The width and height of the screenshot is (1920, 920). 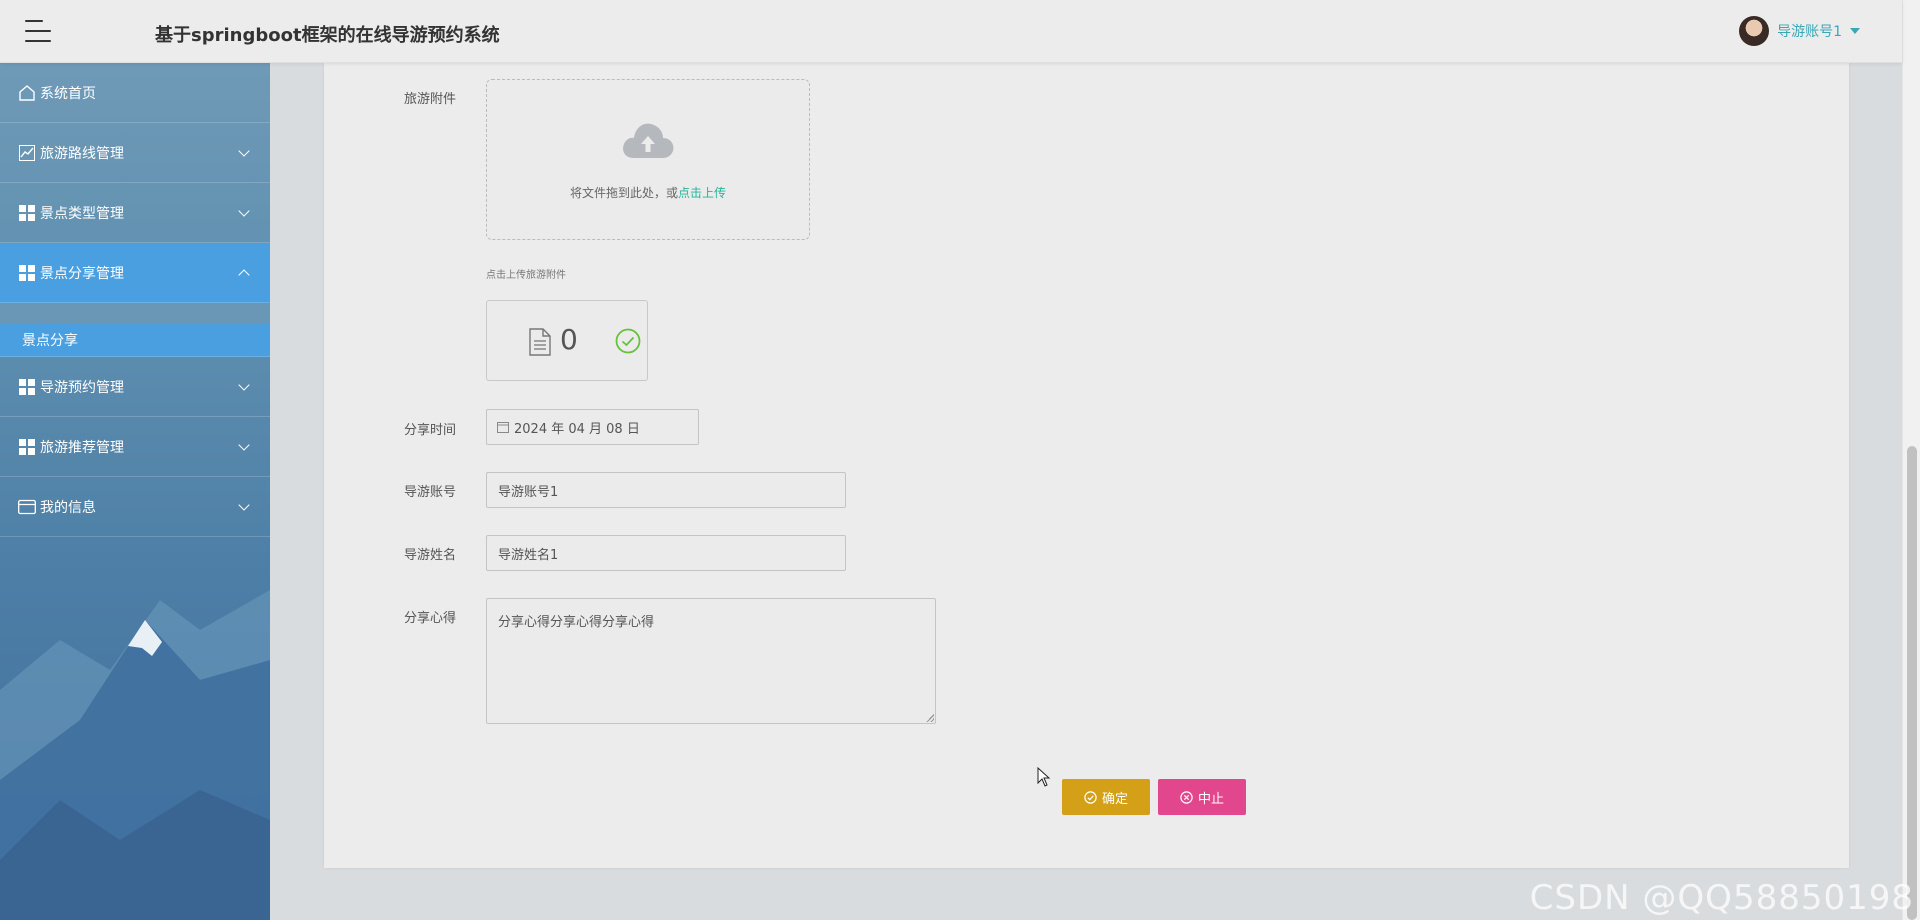 I want to click on card-icon, so click(x=27, y=507).